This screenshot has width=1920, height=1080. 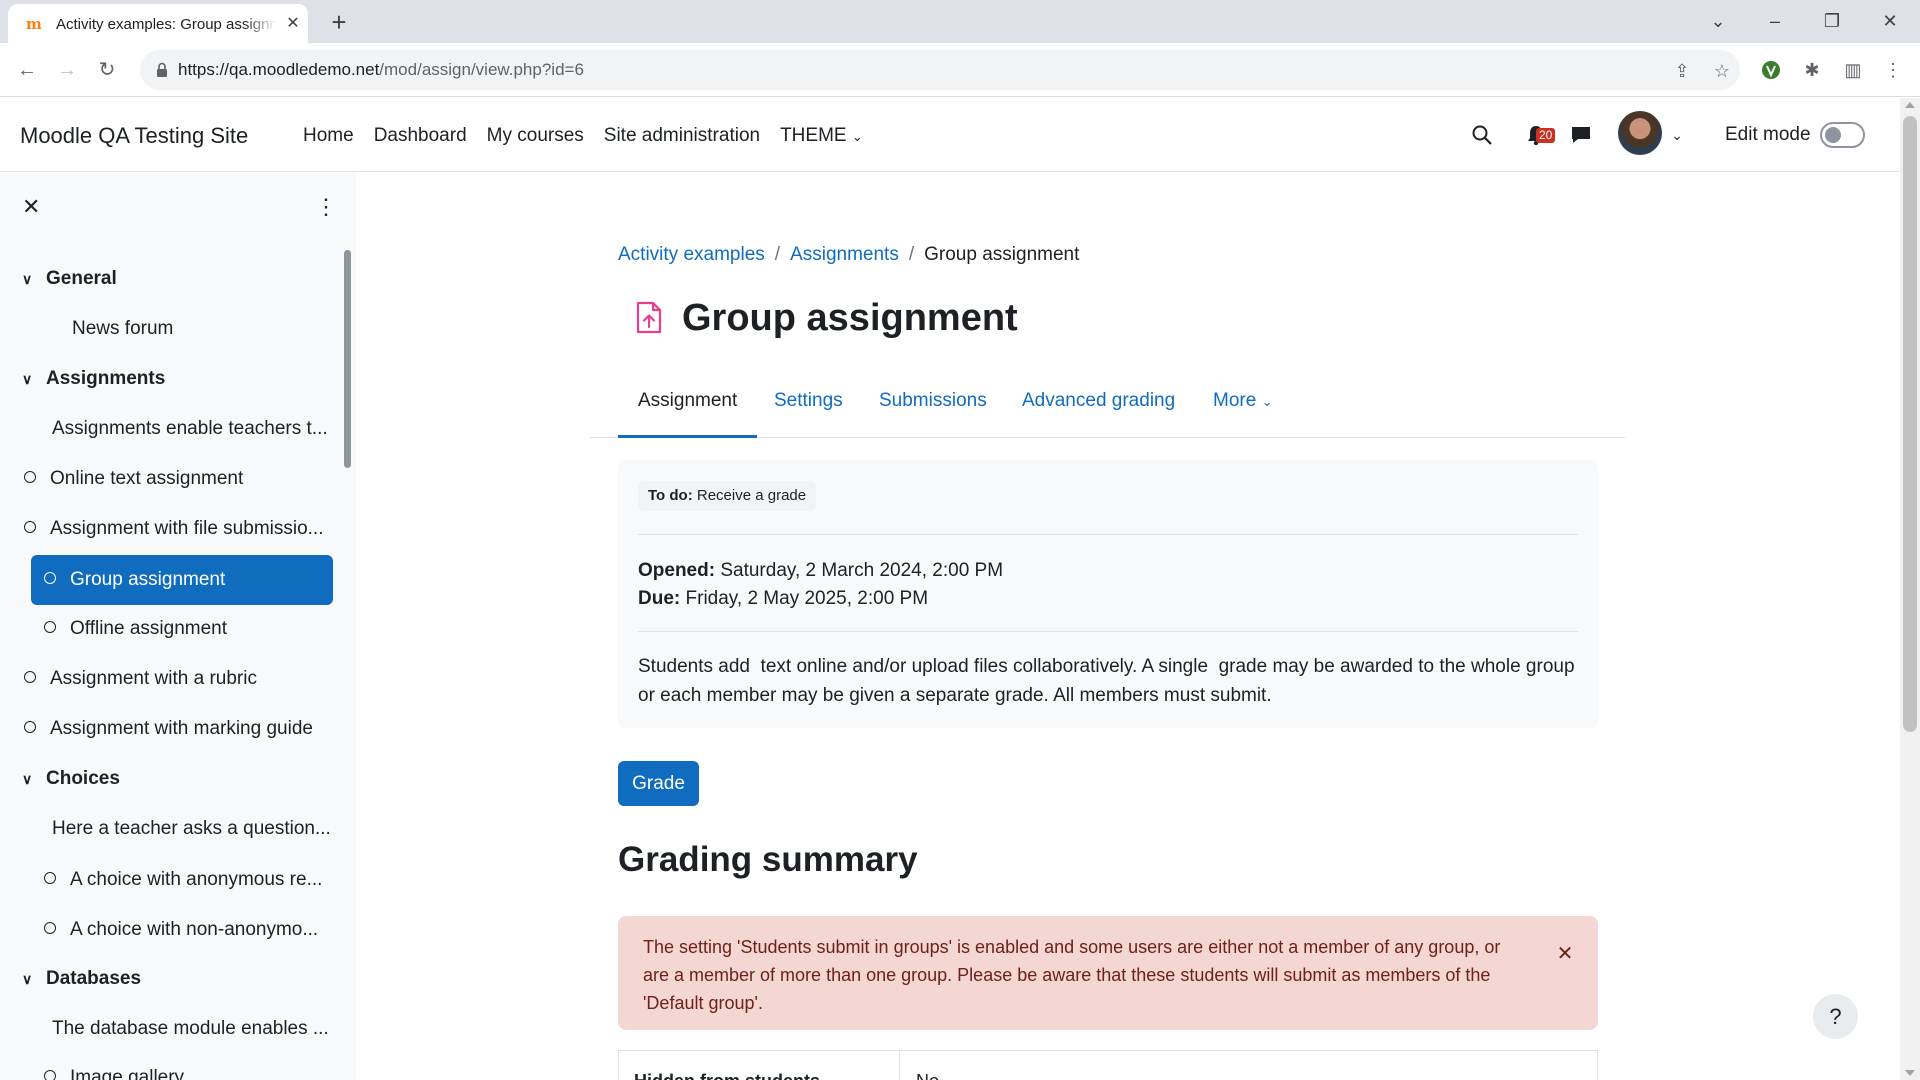 What do you see at coordinates (293, 24) in the screenshot?
I see `tab-close-icon: ✕` at bounding box center [293, 24].